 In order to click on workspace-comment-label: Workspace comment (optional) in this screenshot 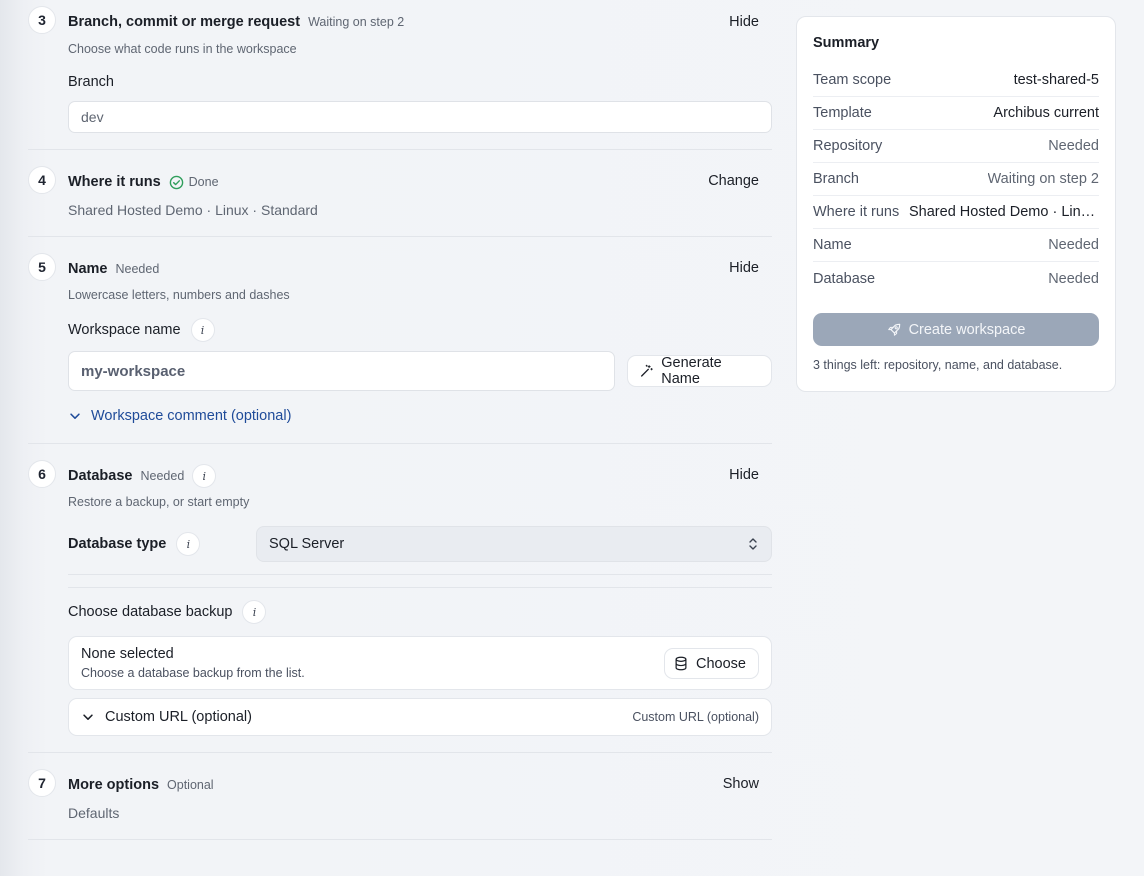, I will do `click(191, 416)`.